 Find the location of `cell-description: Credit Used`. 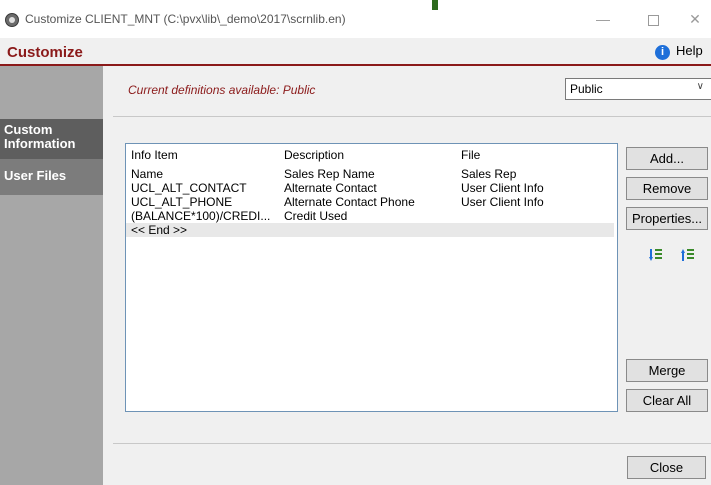

cell-description: Credit Used is located at coordinates (316, 216).